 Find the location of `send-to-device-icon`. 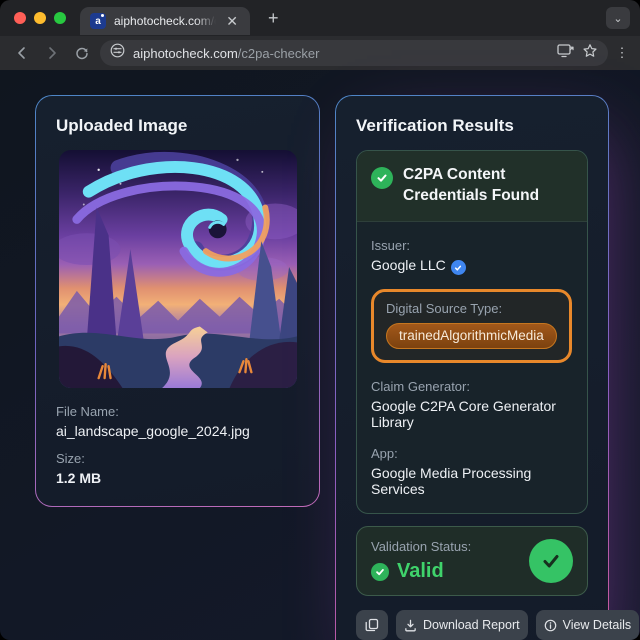

send-to-device-icon is located at coordinates (565, 53).